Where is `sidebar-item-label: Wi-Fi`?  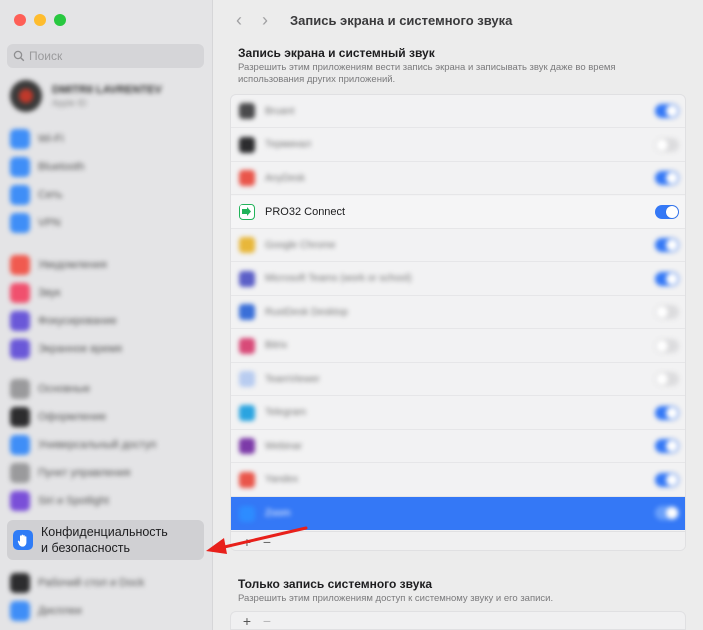
sidebar-item-label: Wi-Fi is located at coordinates (51, 139).